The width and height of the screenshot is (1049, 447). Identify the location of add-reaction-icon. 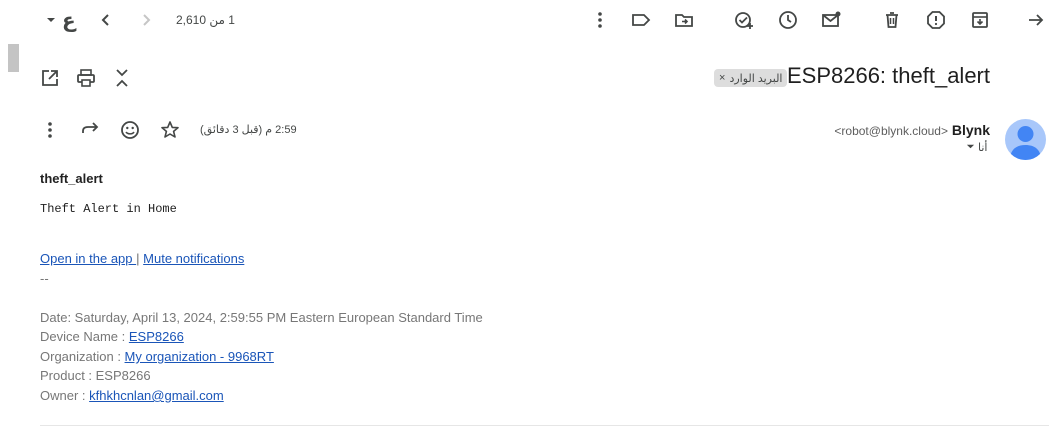
(130, 130).